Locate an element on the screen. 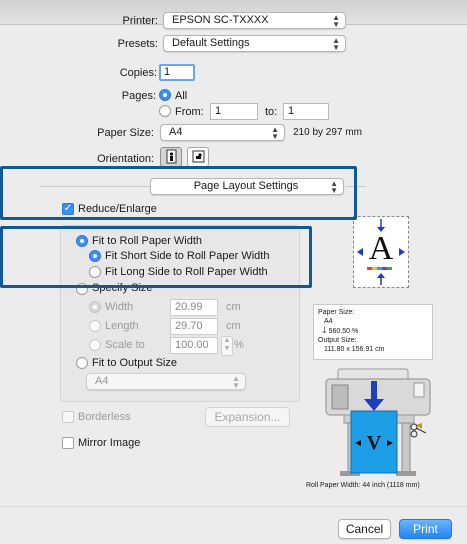 This screenshot has width=467, height=544. width-unit: cm is located at coordinates (233, 307).